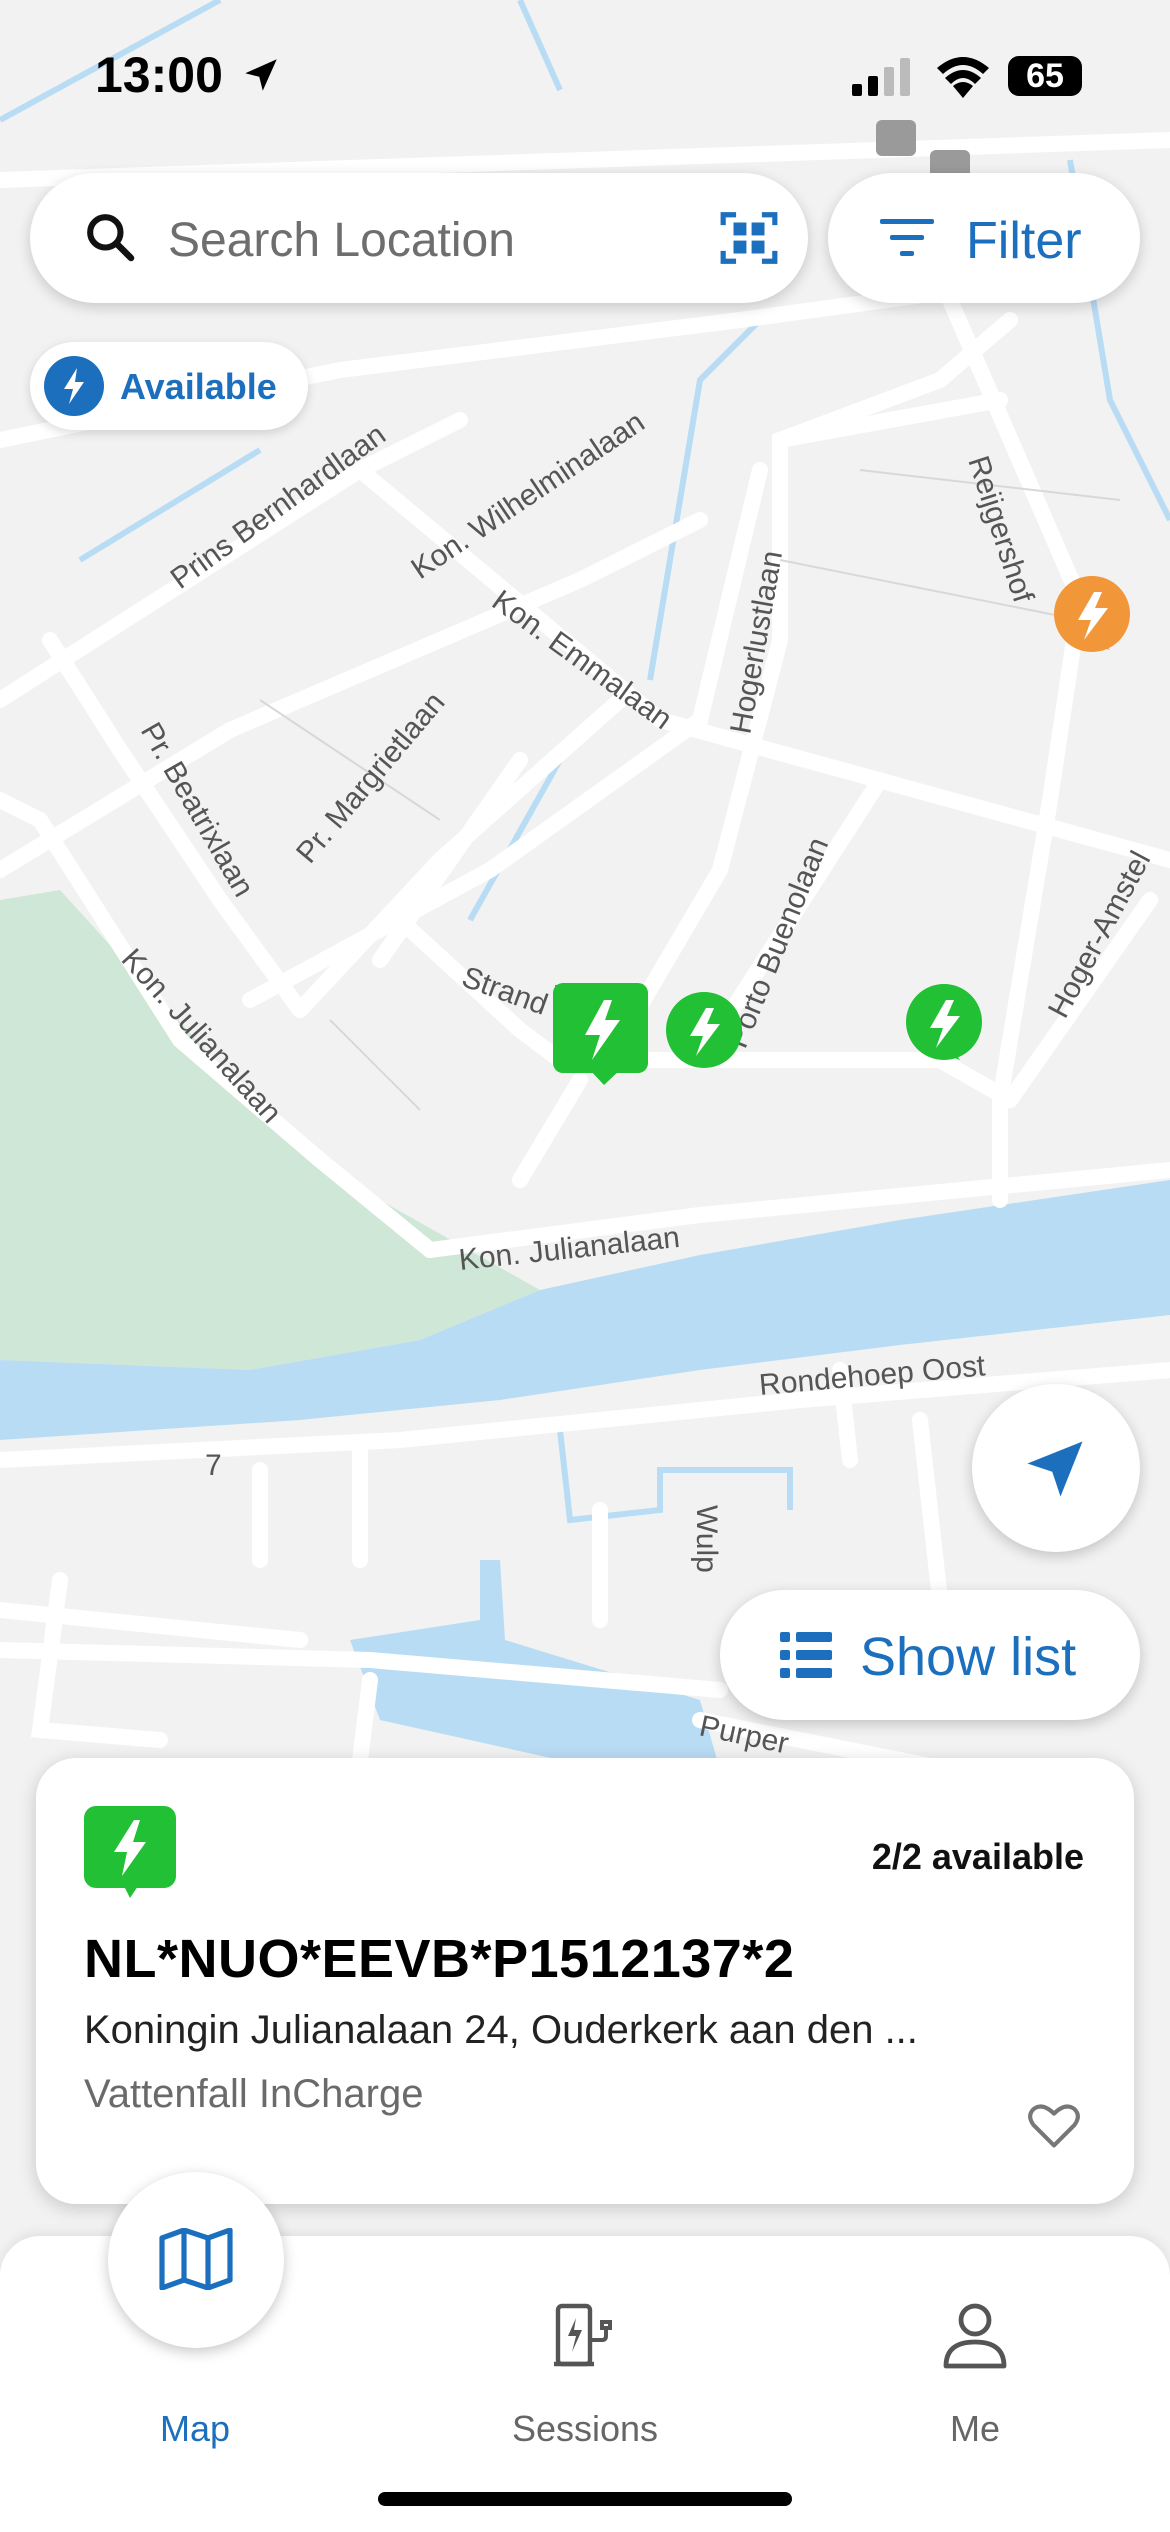 The image size is (1170, 2532). What do you see at coordinates (341, 240) in the screenshot?
I see `search-input: Search Location` at bounding box center [341, 240].